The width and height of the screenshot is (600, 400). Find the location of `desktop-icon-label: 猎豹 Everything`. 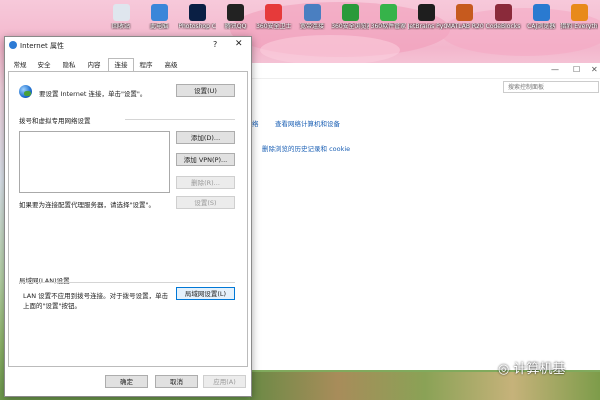

desktop-icon-label: 猎豹 Everything is located at coordinates (579, 26).